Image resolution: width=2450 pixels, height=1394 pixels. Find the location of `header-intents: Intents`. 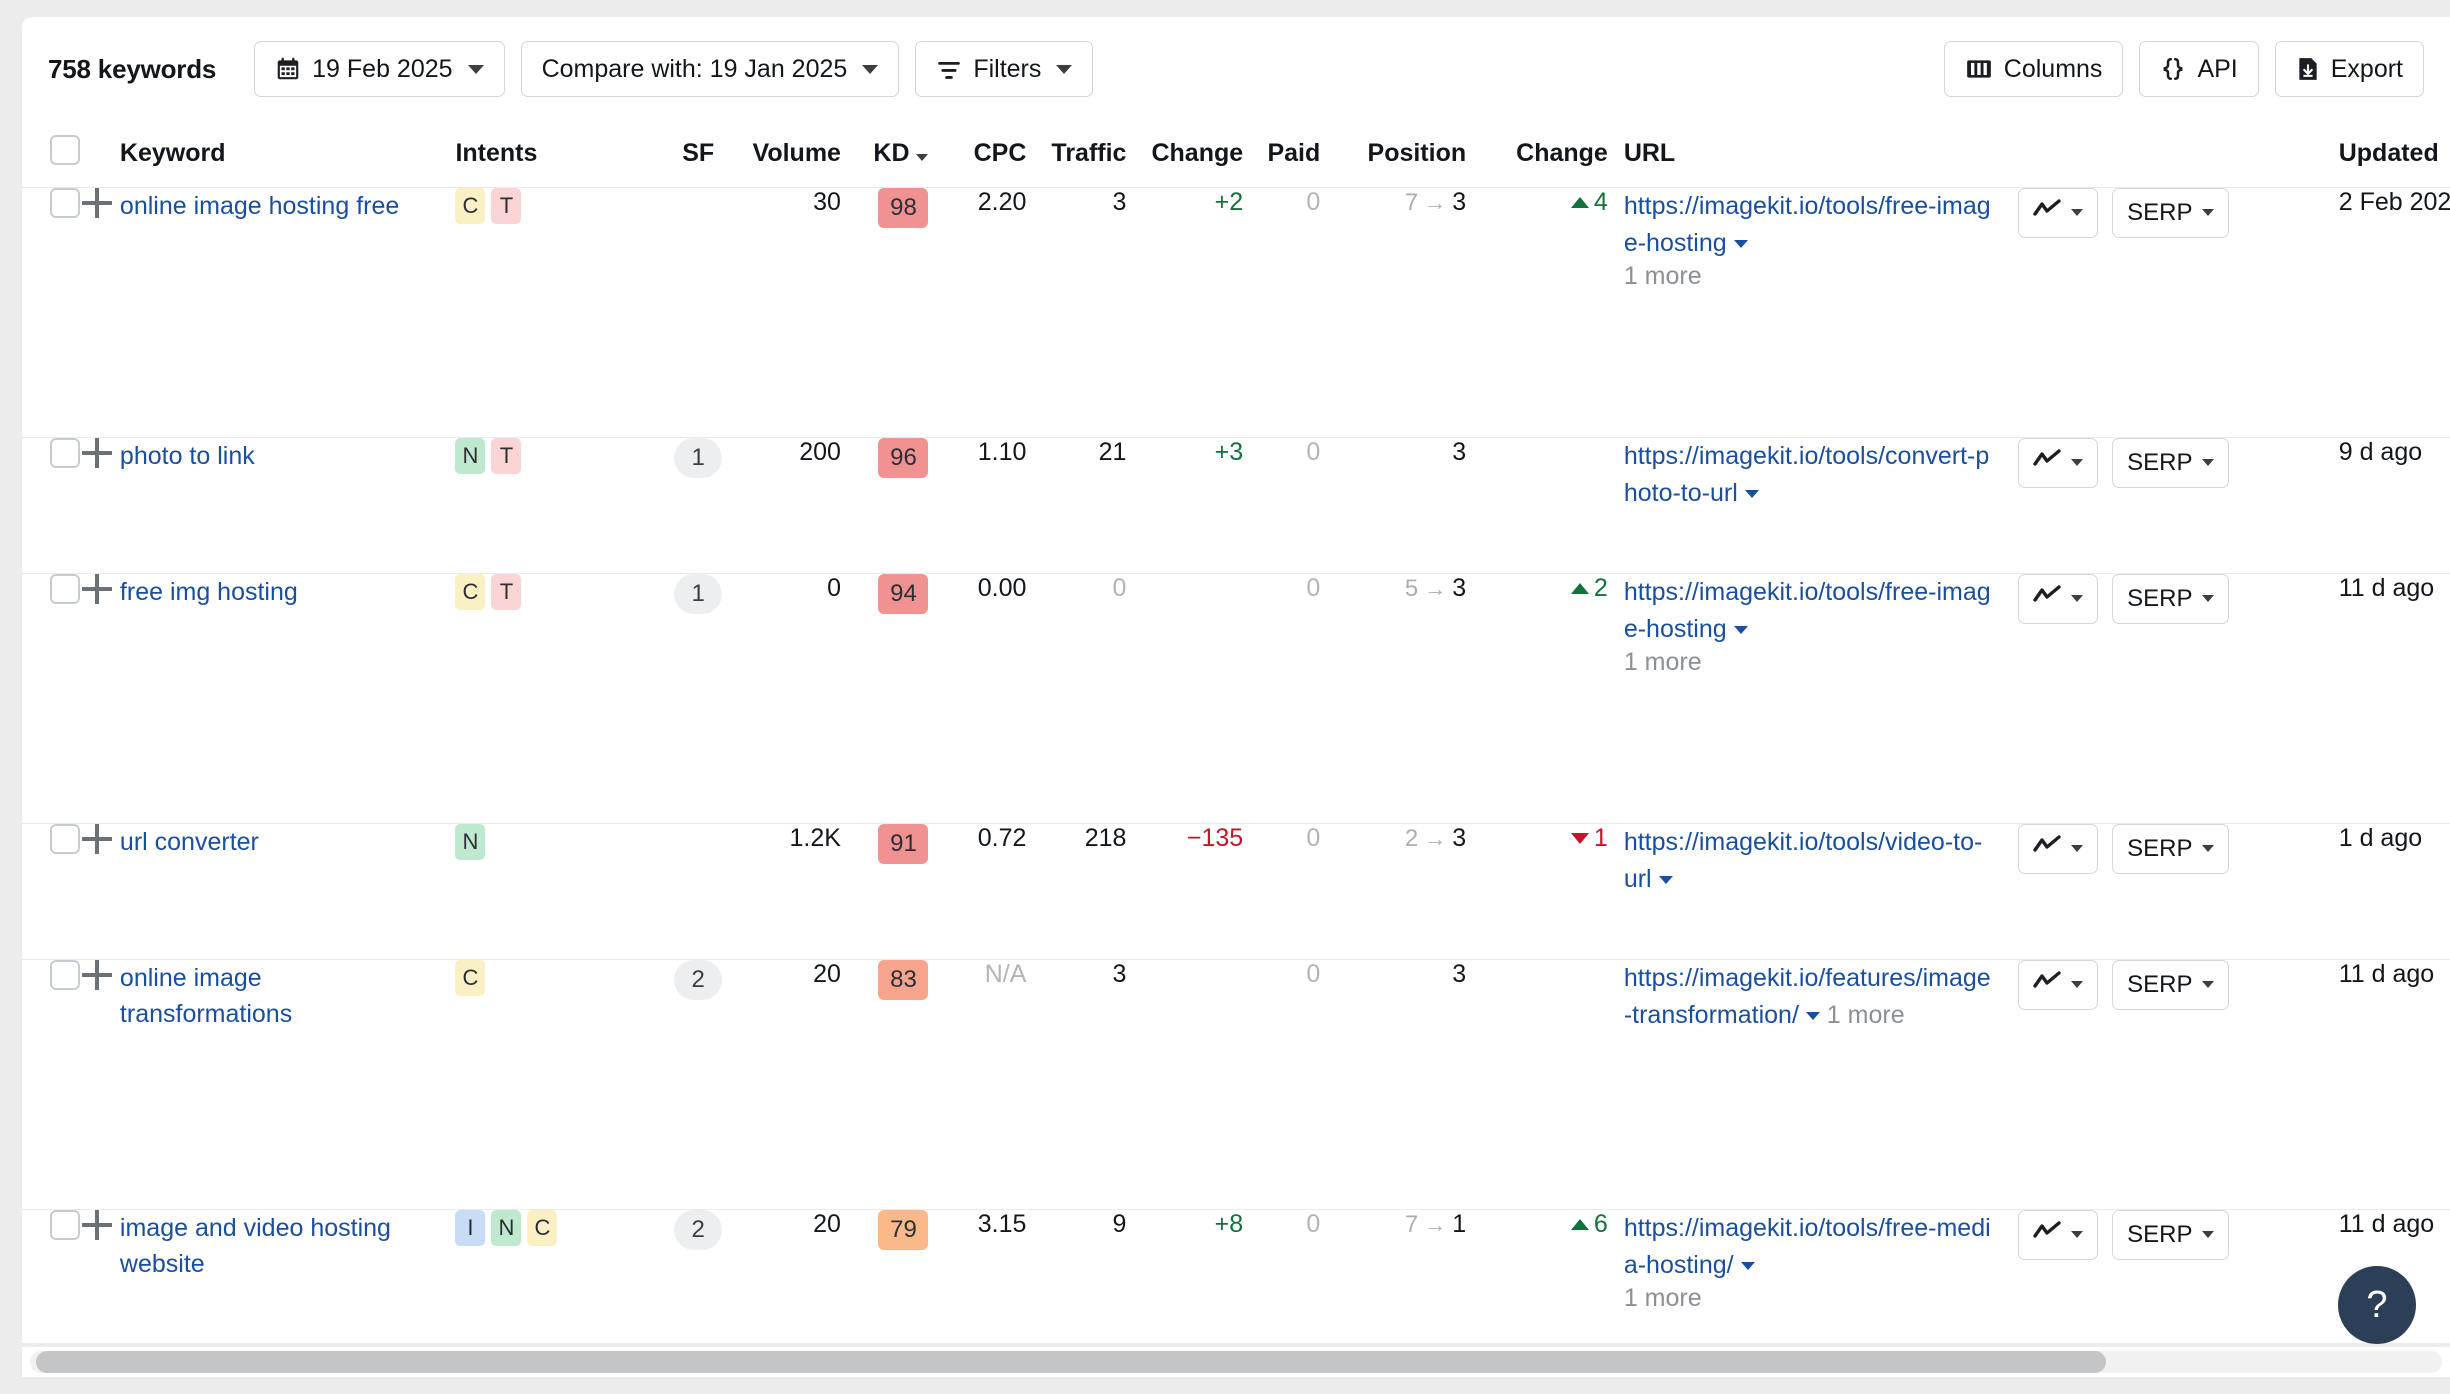

header-intents: Intents is located at coordinates (558, 154).